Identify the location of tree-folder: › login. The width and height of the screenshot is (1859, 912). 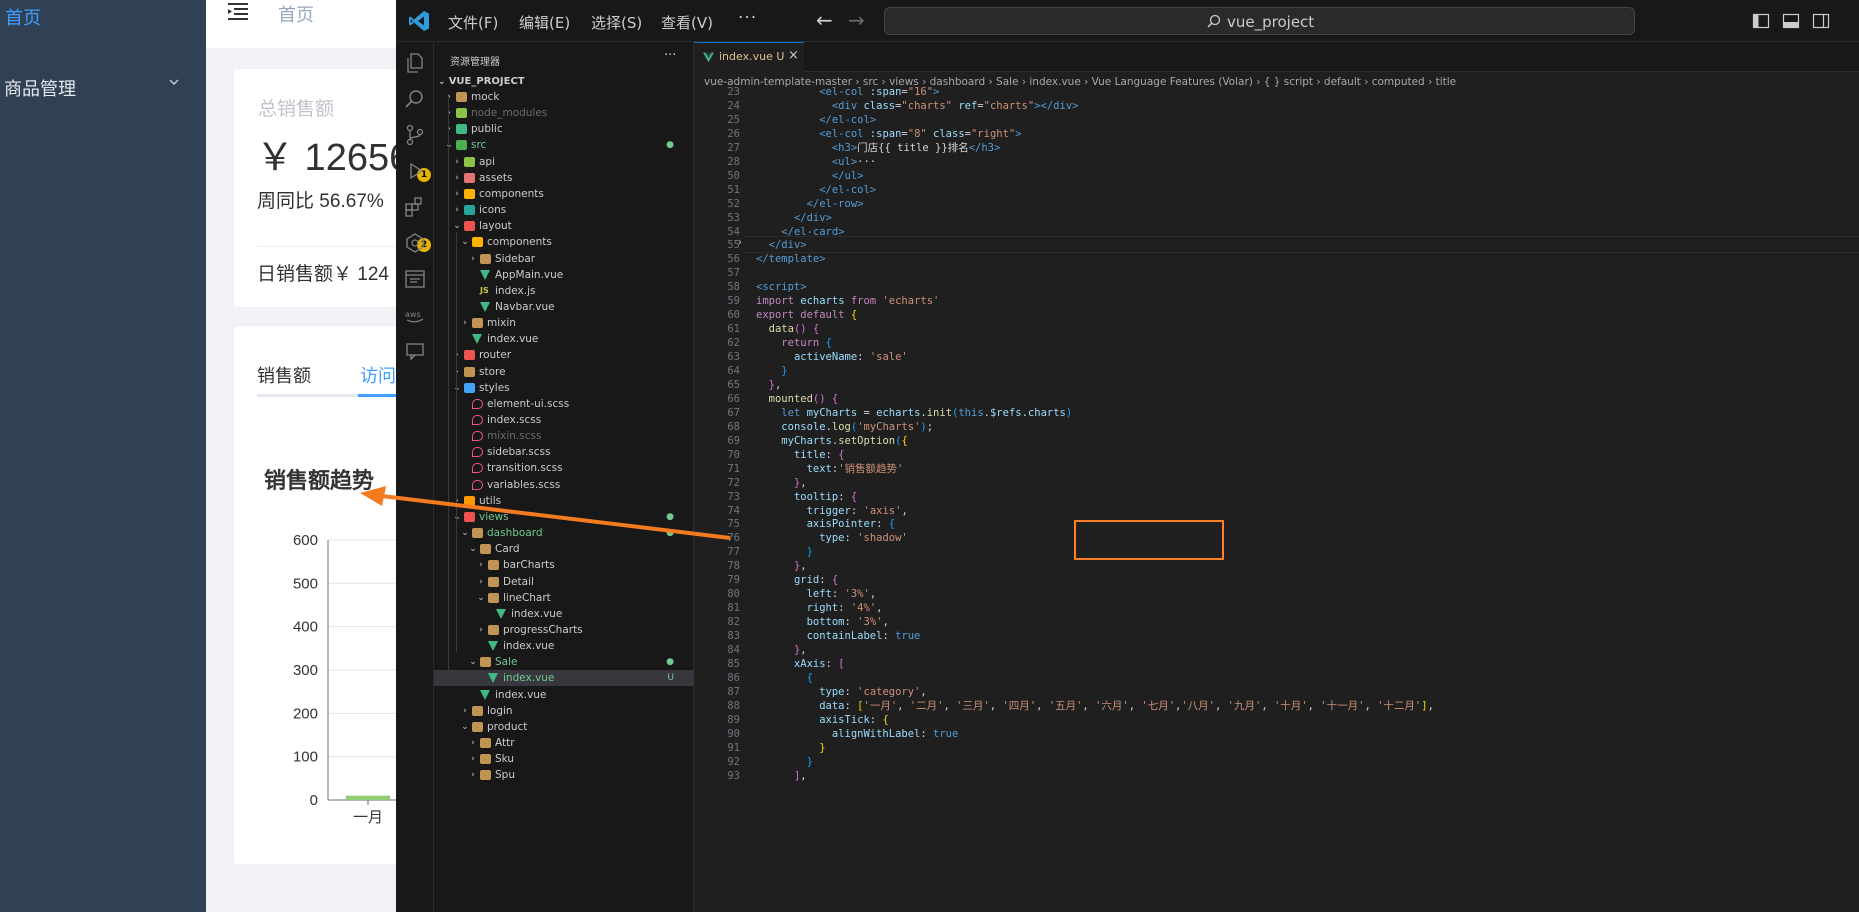
(564, 711).